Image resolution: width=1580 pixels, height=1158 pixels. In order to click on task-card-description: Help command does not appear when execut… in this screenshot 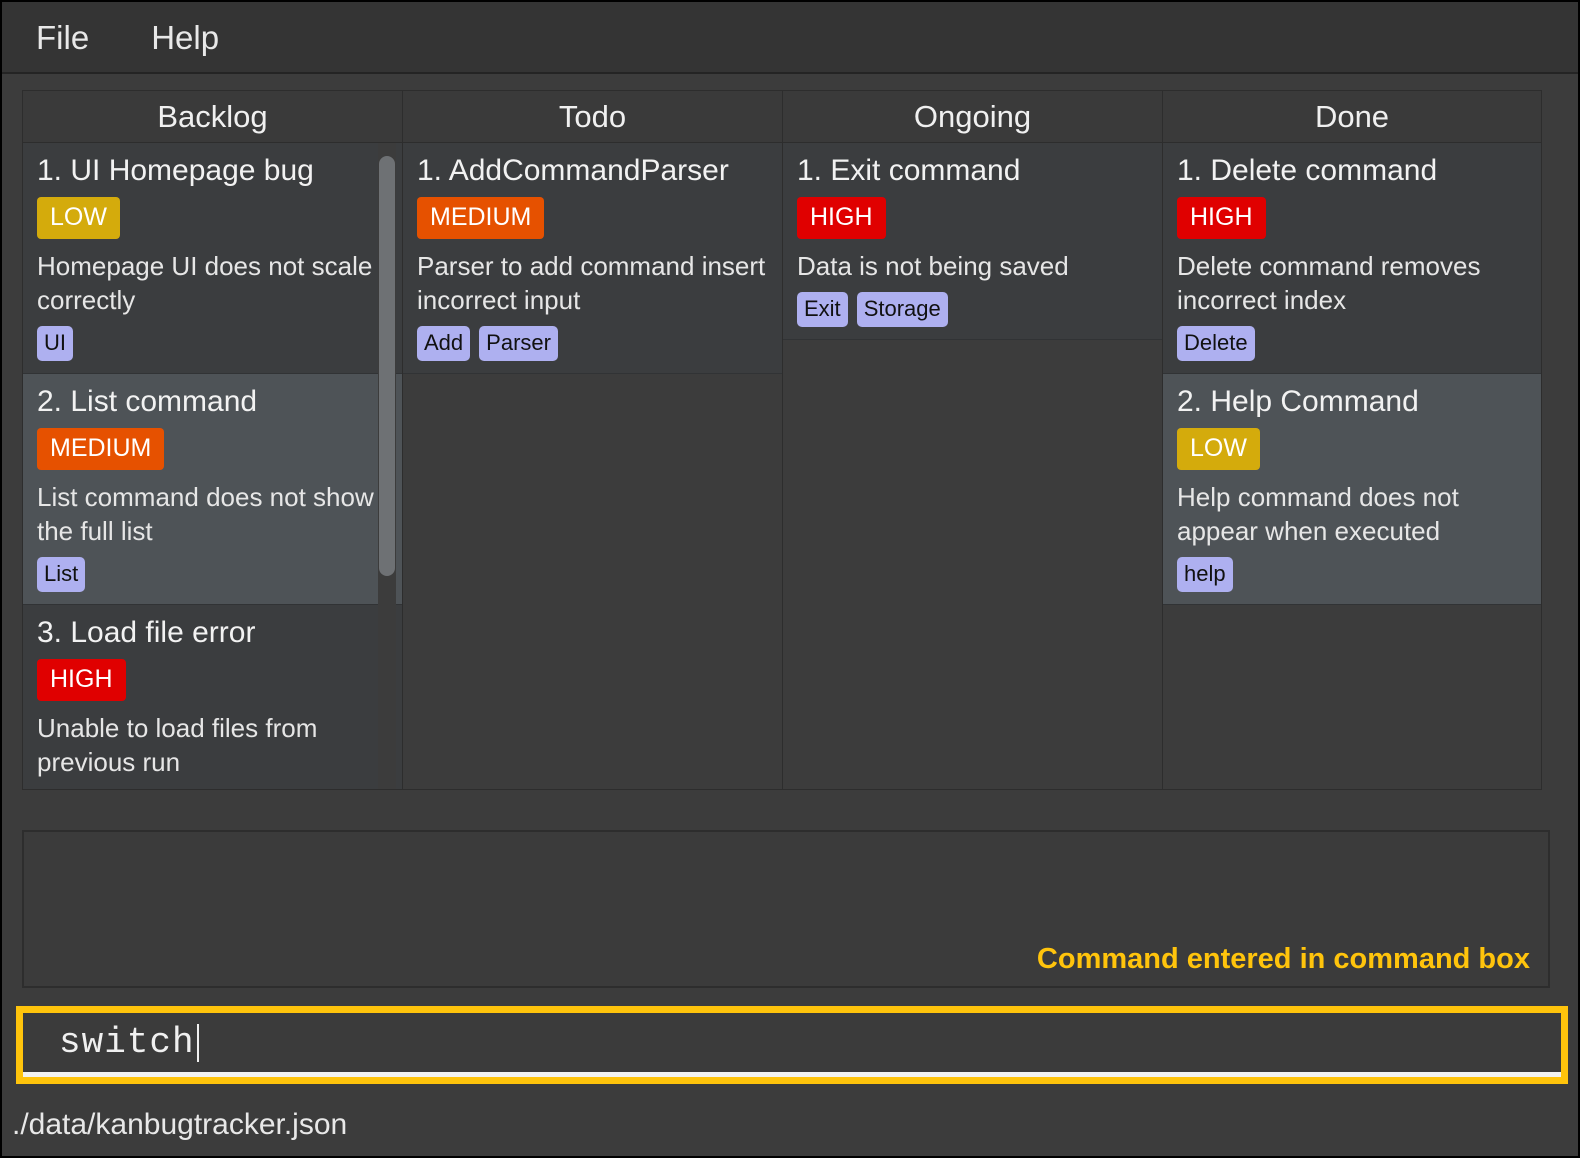, I will do `click(1318, 514)`.